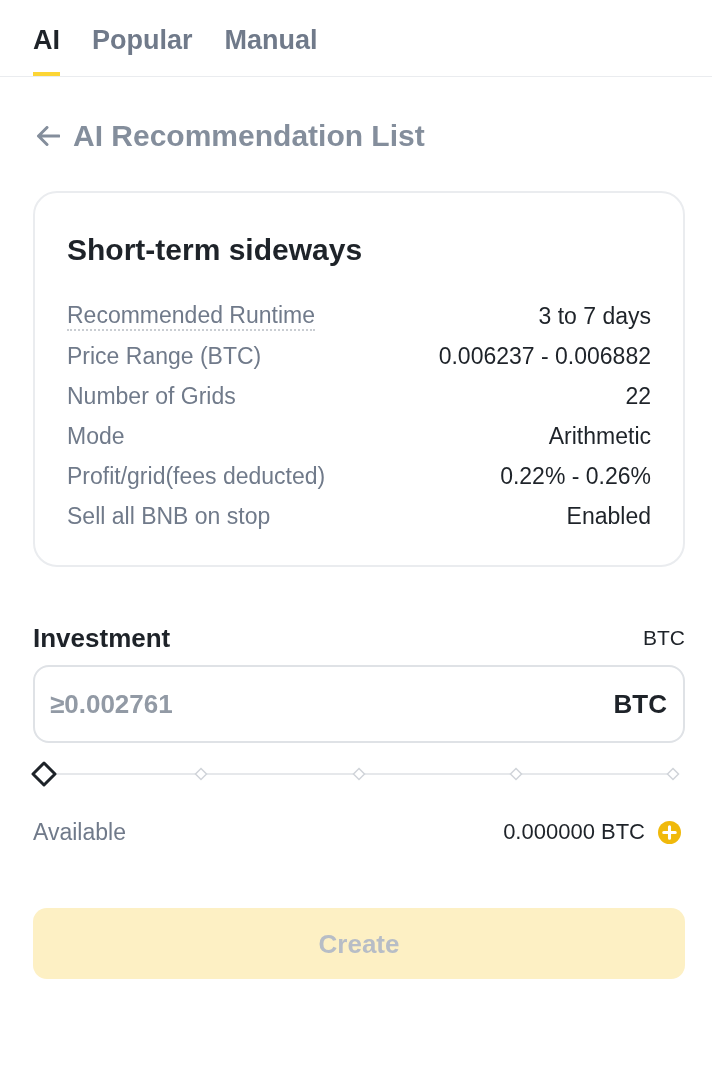  Describe the element at coordinates (46, 50) in the screenshot. I see `tab: AI` at that location.